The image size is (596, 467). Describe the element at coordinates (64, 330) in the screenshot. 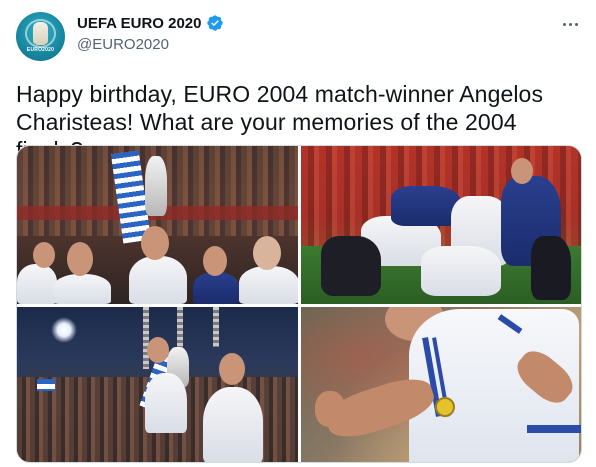

I see `floodlight` at that location.